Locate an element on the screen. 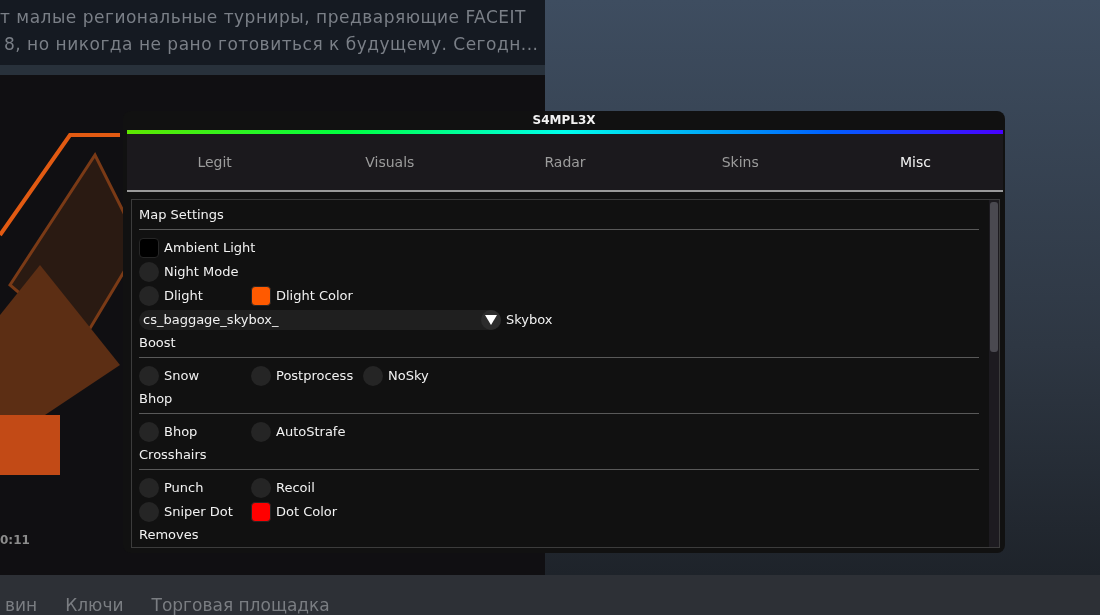 This screenshot has height=615, width=1100. scrollbar is located at coordinates (994, 373).